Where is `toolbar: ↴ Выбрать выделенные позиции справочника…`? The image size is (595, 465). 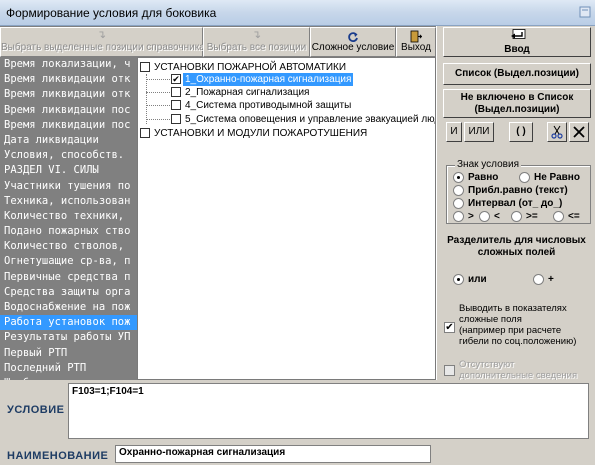
toolbar: ↴ Выбрать выделенные позиции справочника… is located at coordinates (218, 42).